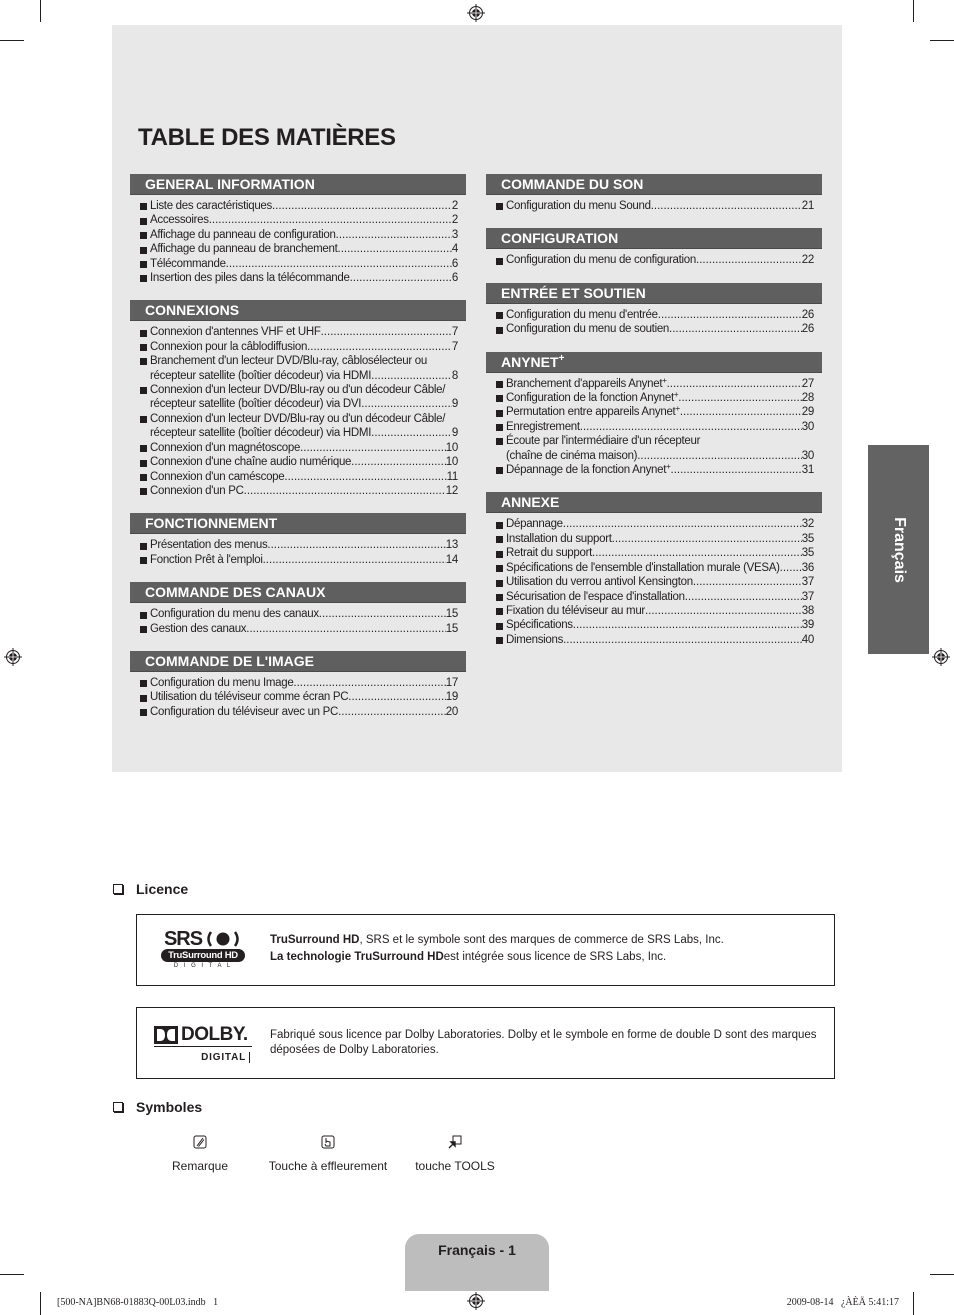  Describe the element at coordinates (299, 220) in the screenshot. I see `toc-item: Accessoires 2` at that location.